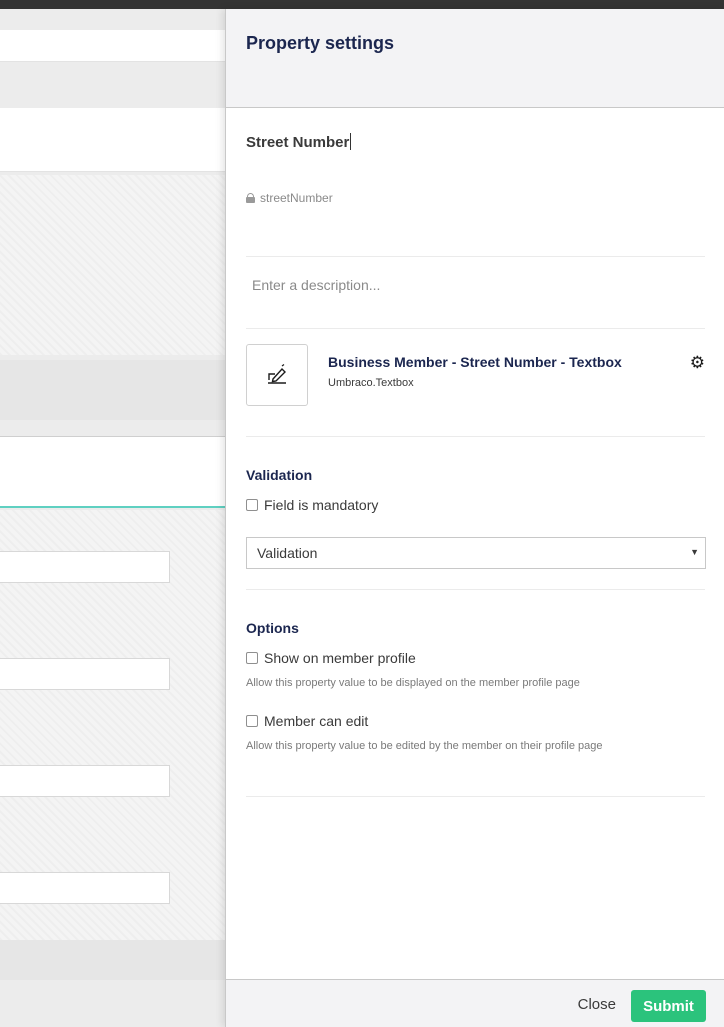  Describe the element at coordinates (252, 658) in the screenshot. I see `show-on-profile-checkbox` at that location.